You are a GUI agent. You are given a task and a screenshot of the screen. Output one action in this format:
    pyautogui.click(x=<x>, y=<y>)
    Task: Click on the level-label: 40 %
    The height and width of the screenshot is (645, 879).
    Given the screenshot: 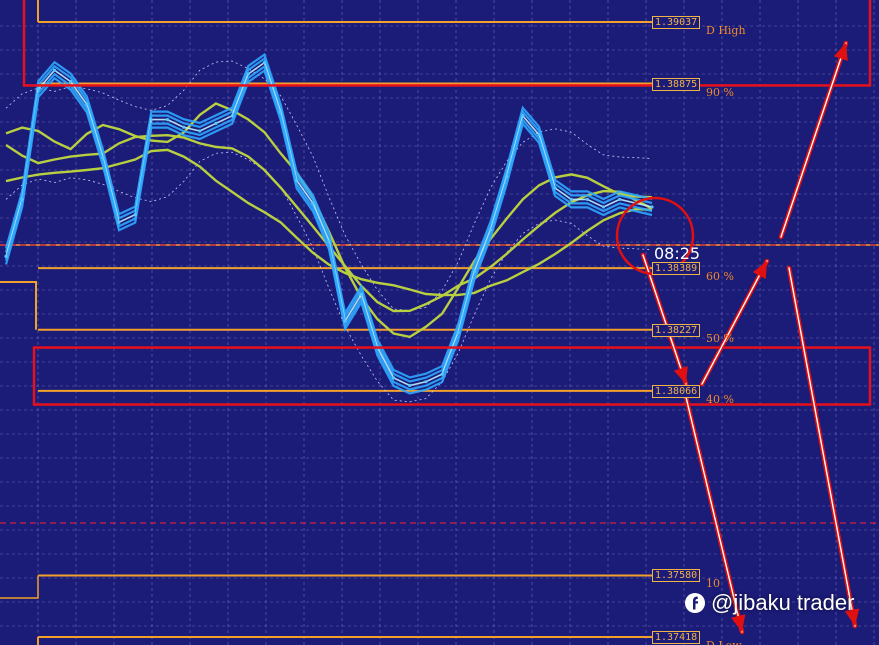 What is the action you would take?
    pyautogui.click(x=720, y=399)
    